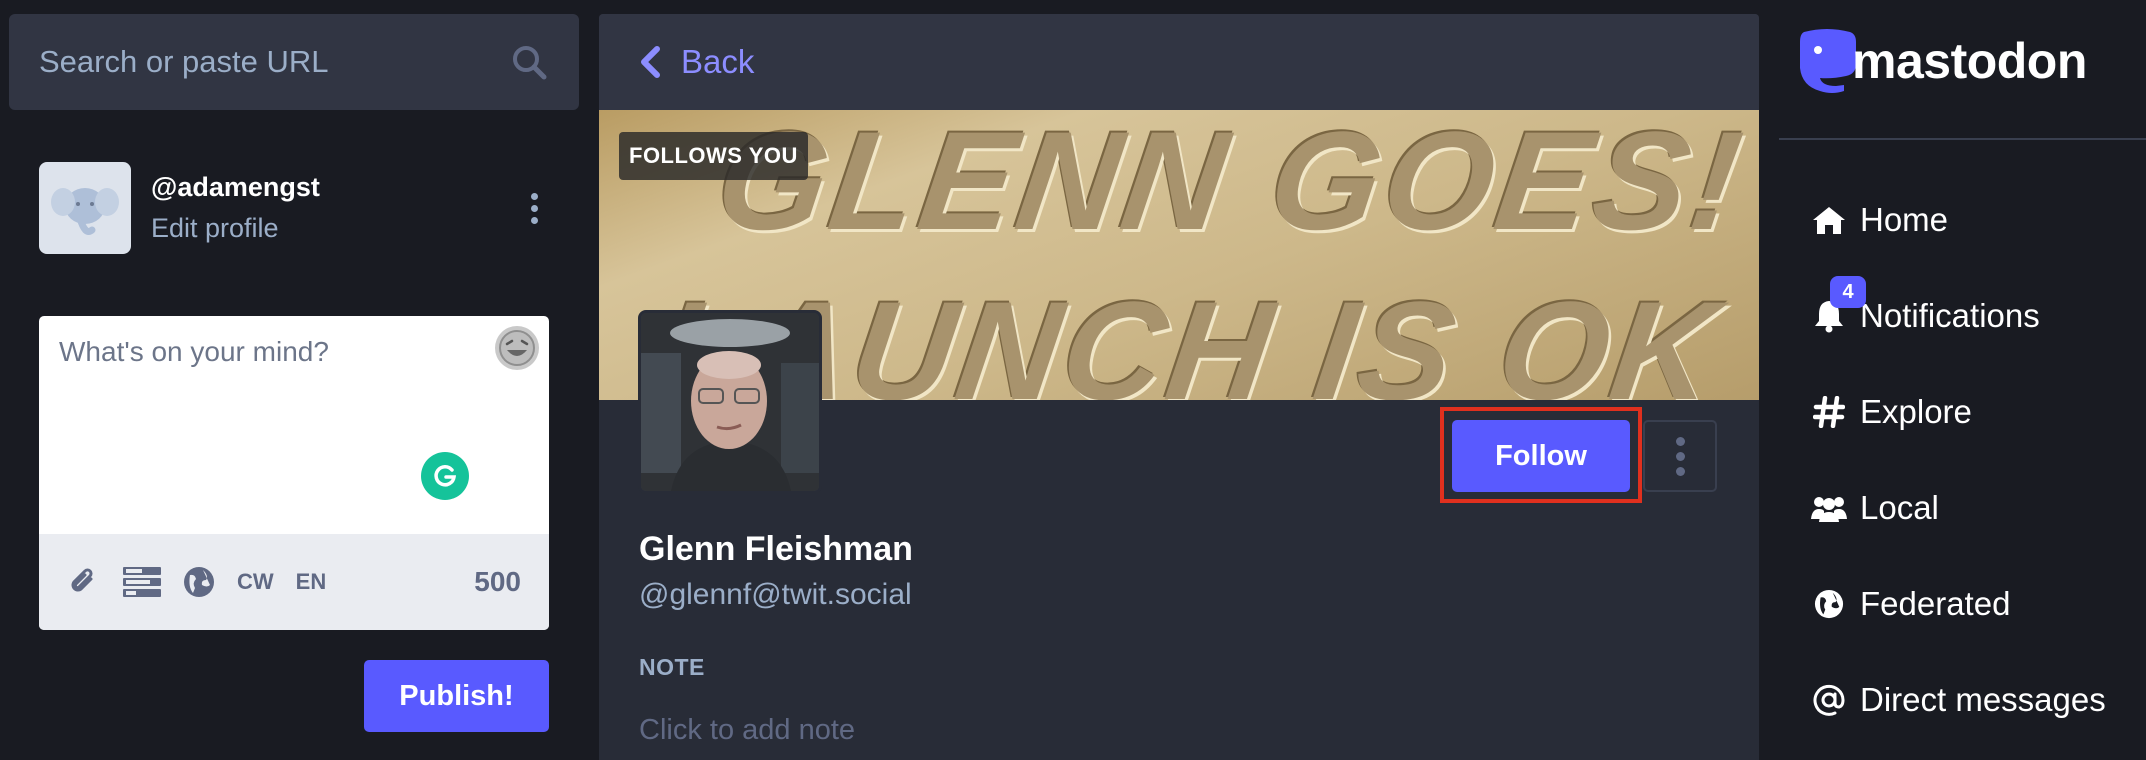  What do you see at coordinates (497, 581) in the screenshot?
I see `character-counter: 500` at bounding box center [497, 581].